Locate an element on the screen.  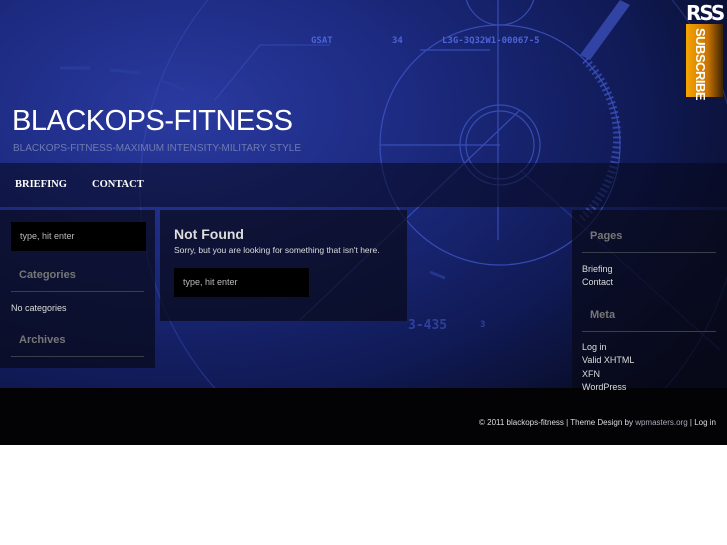
sidebar-search-input: type, hit enter is located at coordinates (78, 236).